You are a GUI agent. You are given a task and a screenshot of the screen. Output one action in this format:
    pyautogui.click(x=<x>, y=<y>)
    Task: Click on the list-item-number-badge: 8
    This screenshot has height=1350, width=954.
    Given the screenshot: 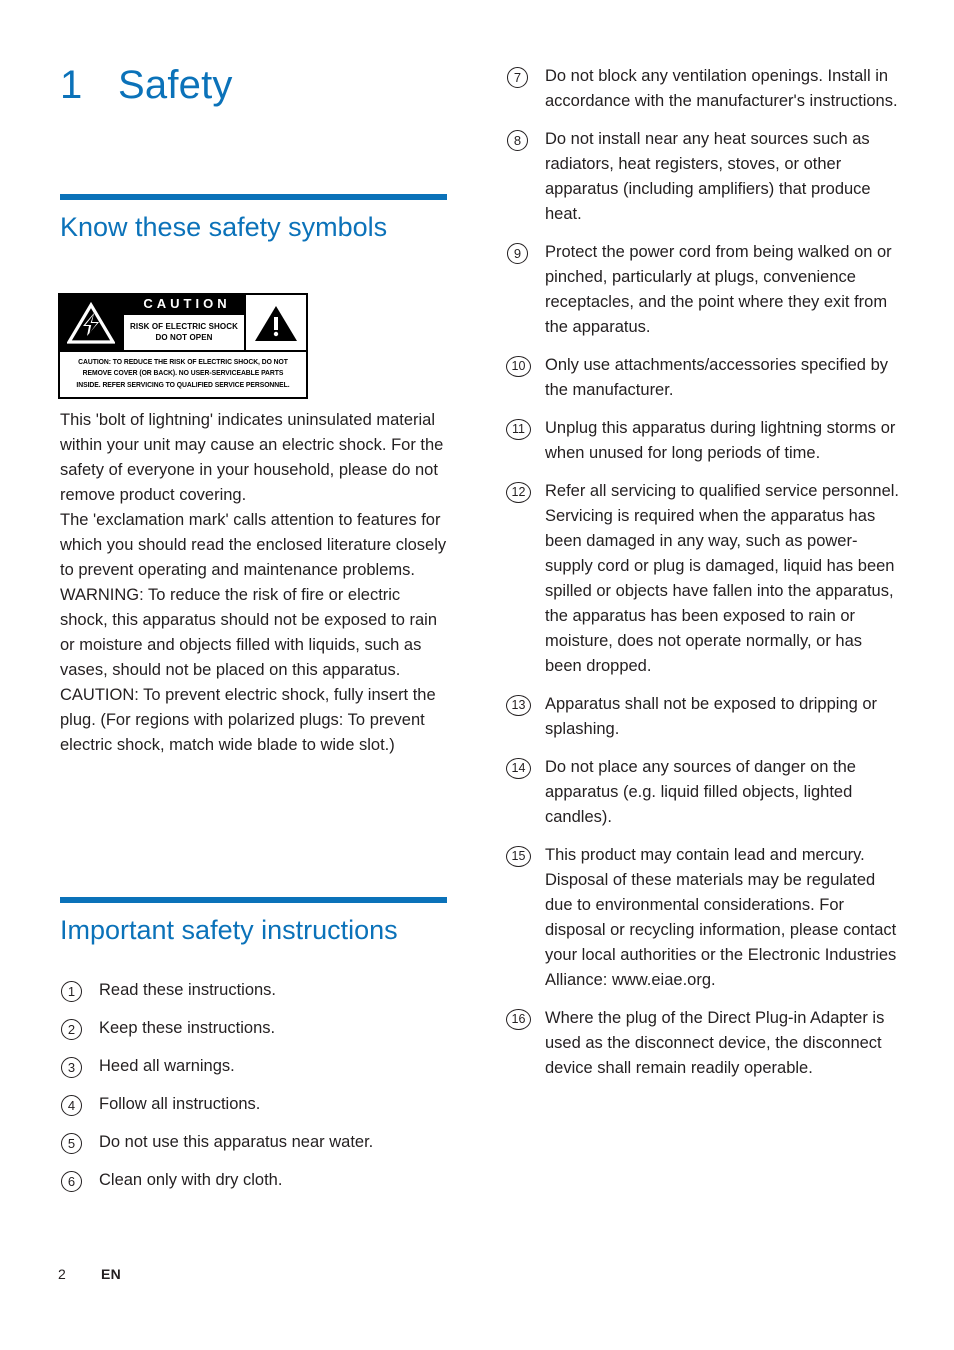 What is the action you would take?
    pyautogui.click(x=518, y=140)
    